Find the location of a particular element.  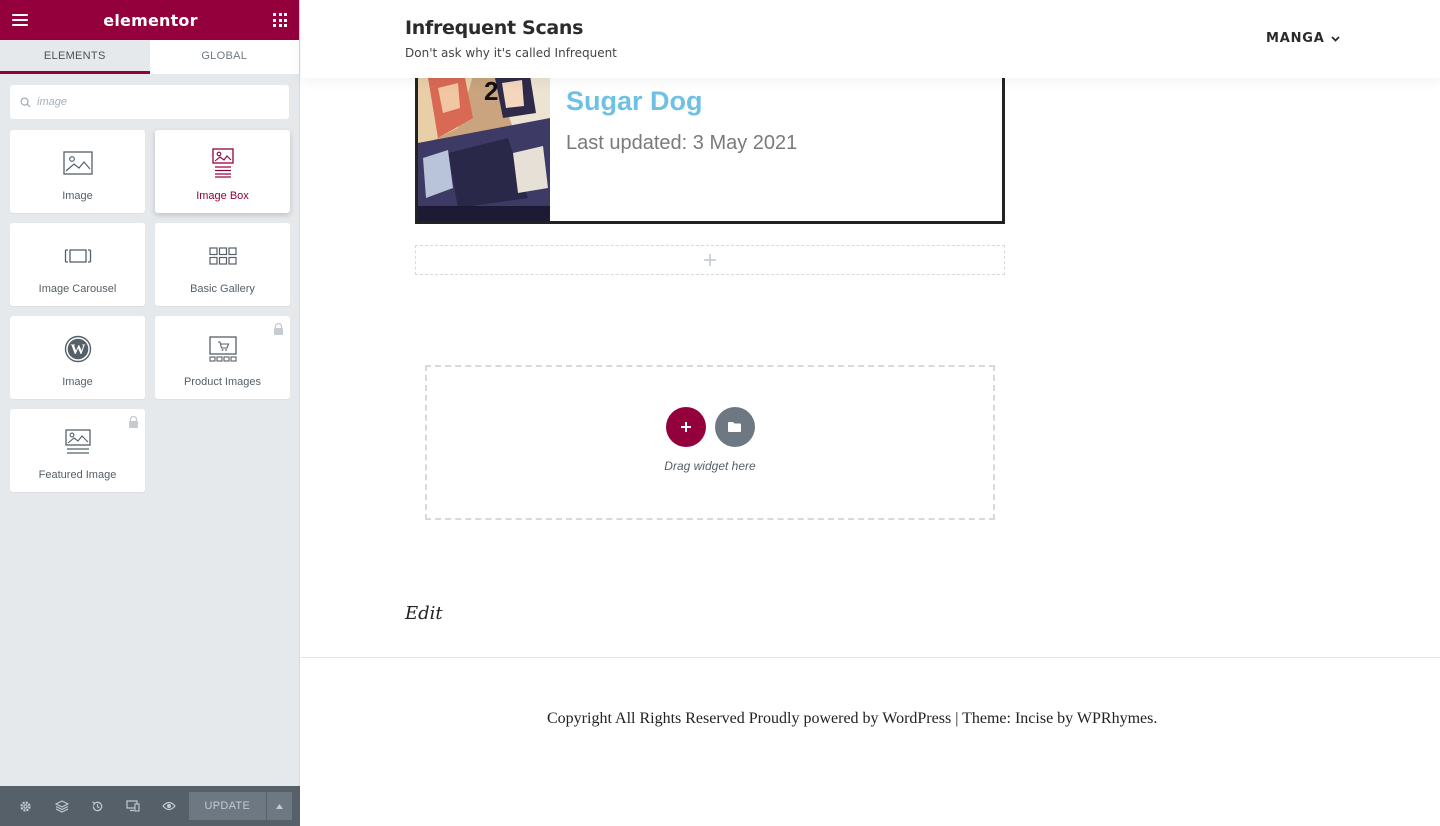

panel-tabs: ELEMENTS GLOBAL is located at coordinates (149, 57).